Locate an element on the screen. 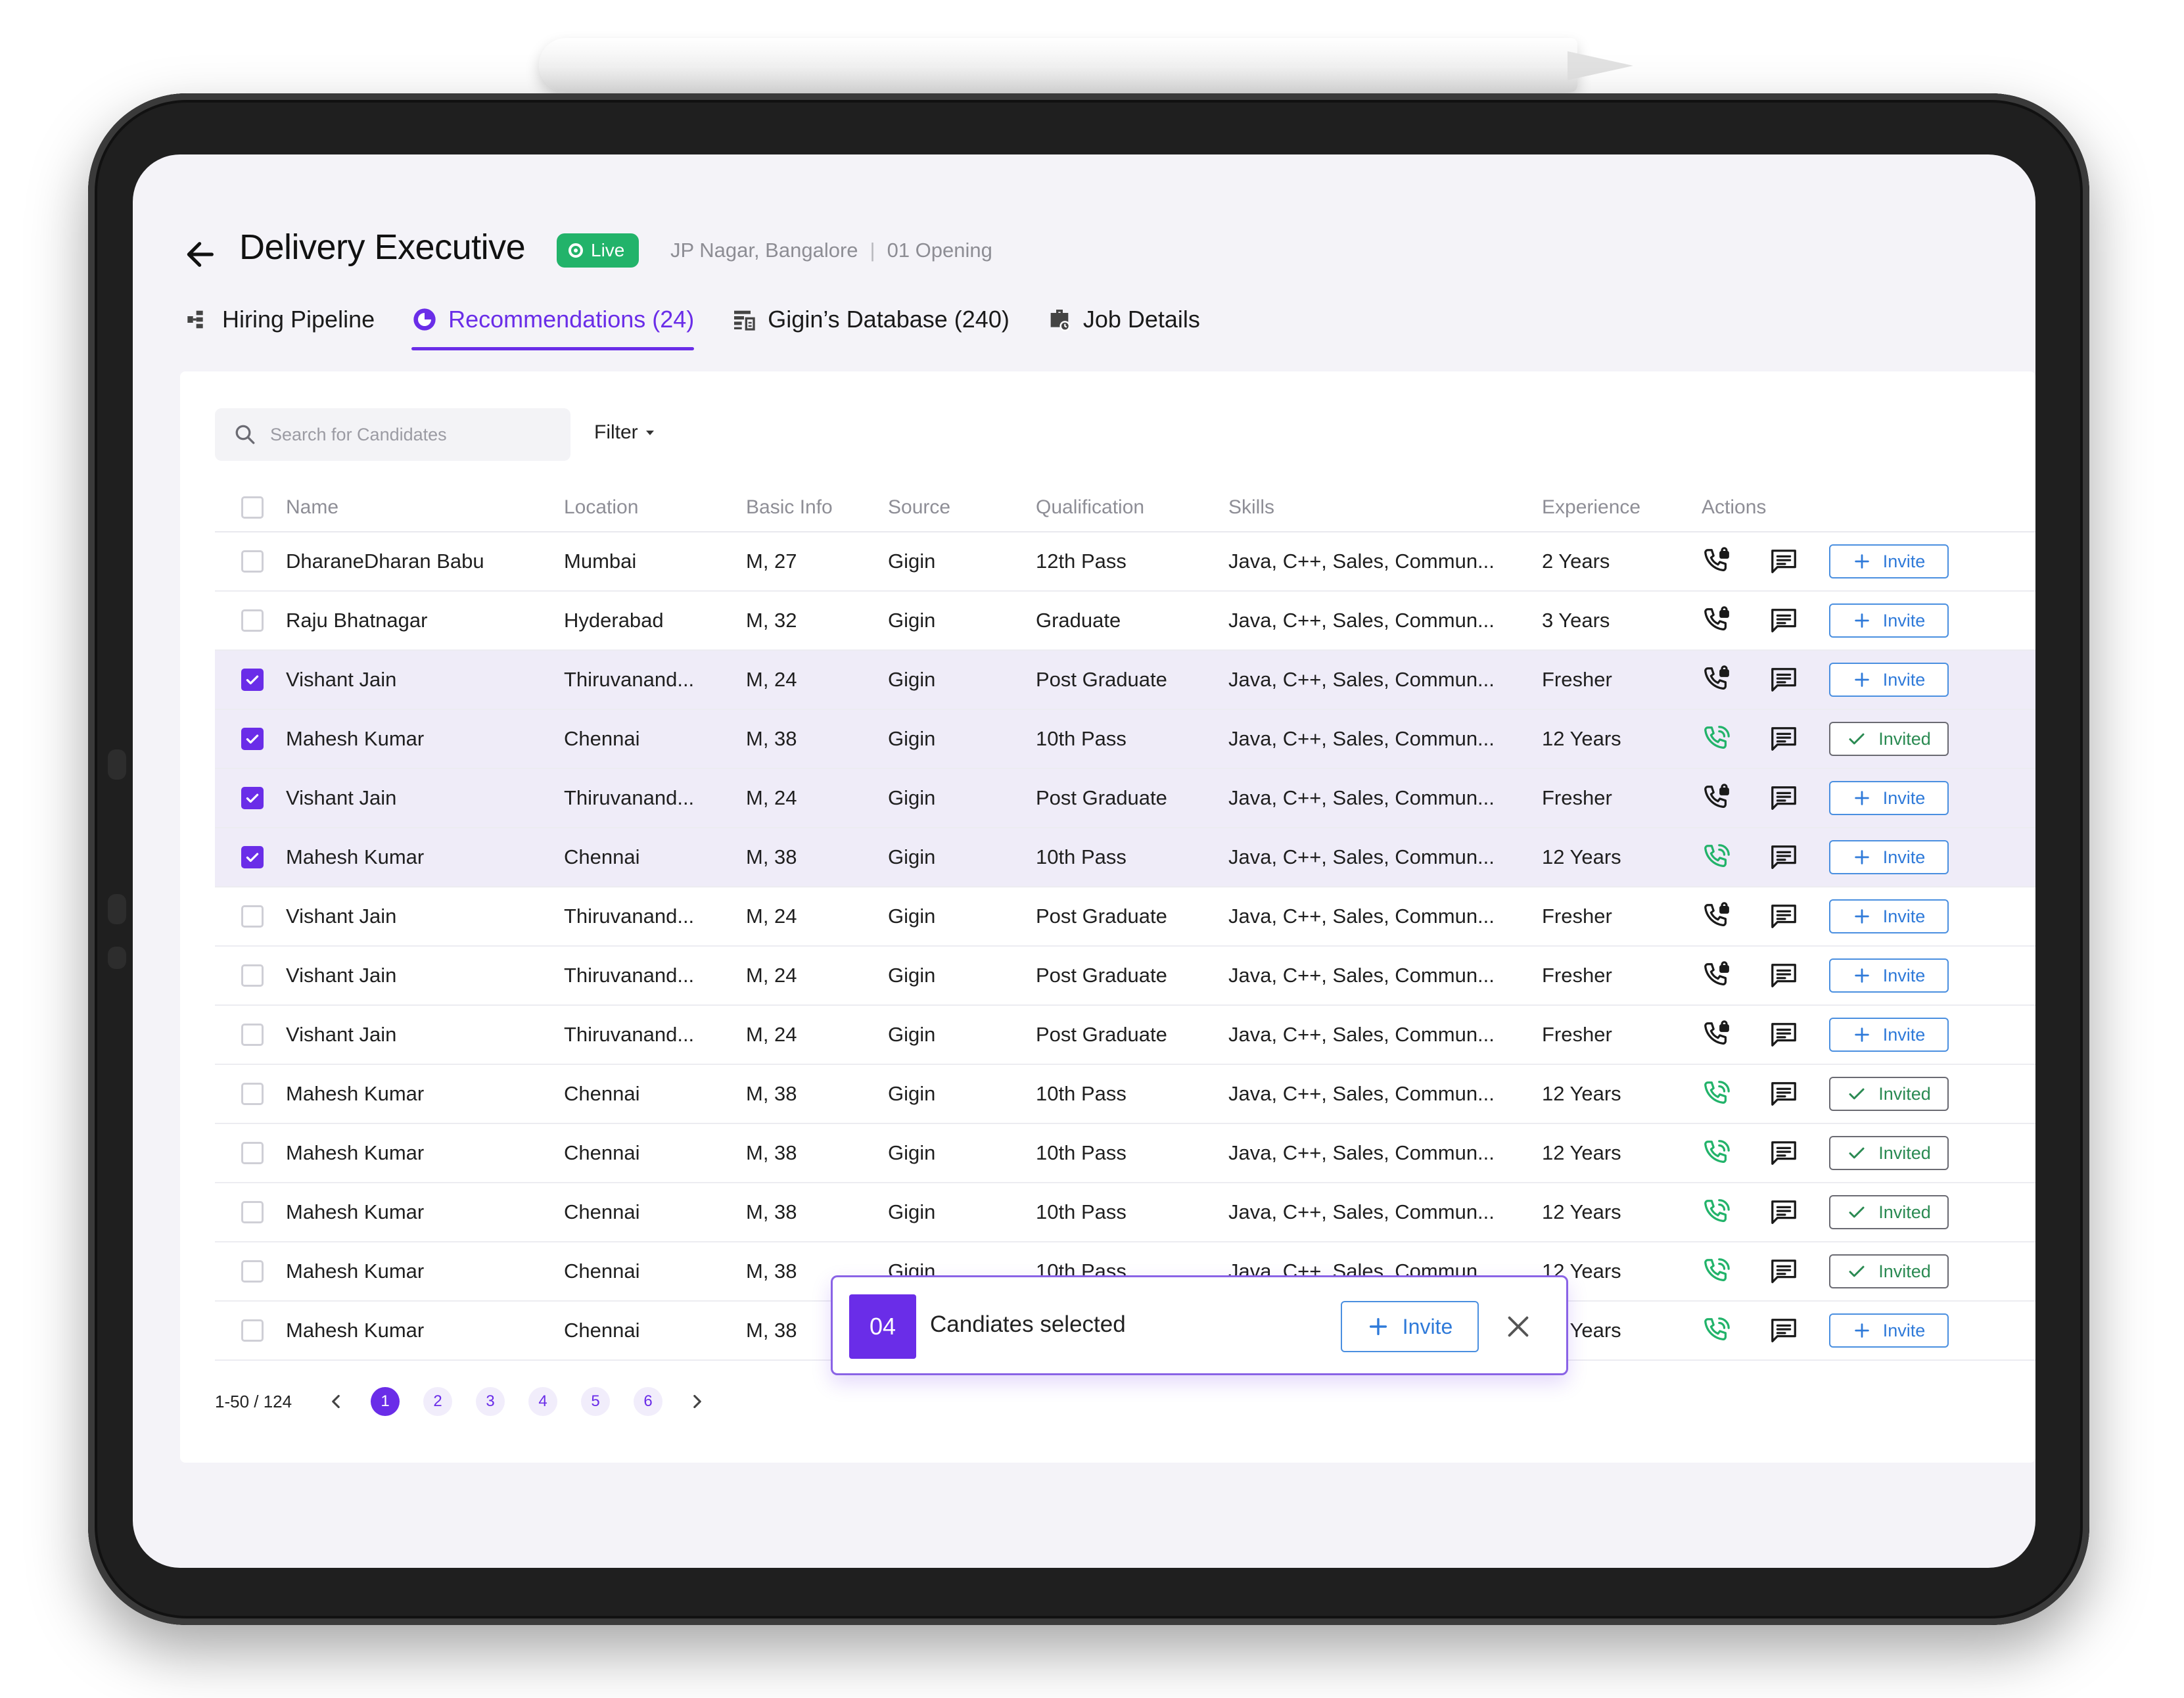 Image resolution: width=2184 pixels, height=1698 pixels. chevron-right-icon is located at coordinates (697, 1401).